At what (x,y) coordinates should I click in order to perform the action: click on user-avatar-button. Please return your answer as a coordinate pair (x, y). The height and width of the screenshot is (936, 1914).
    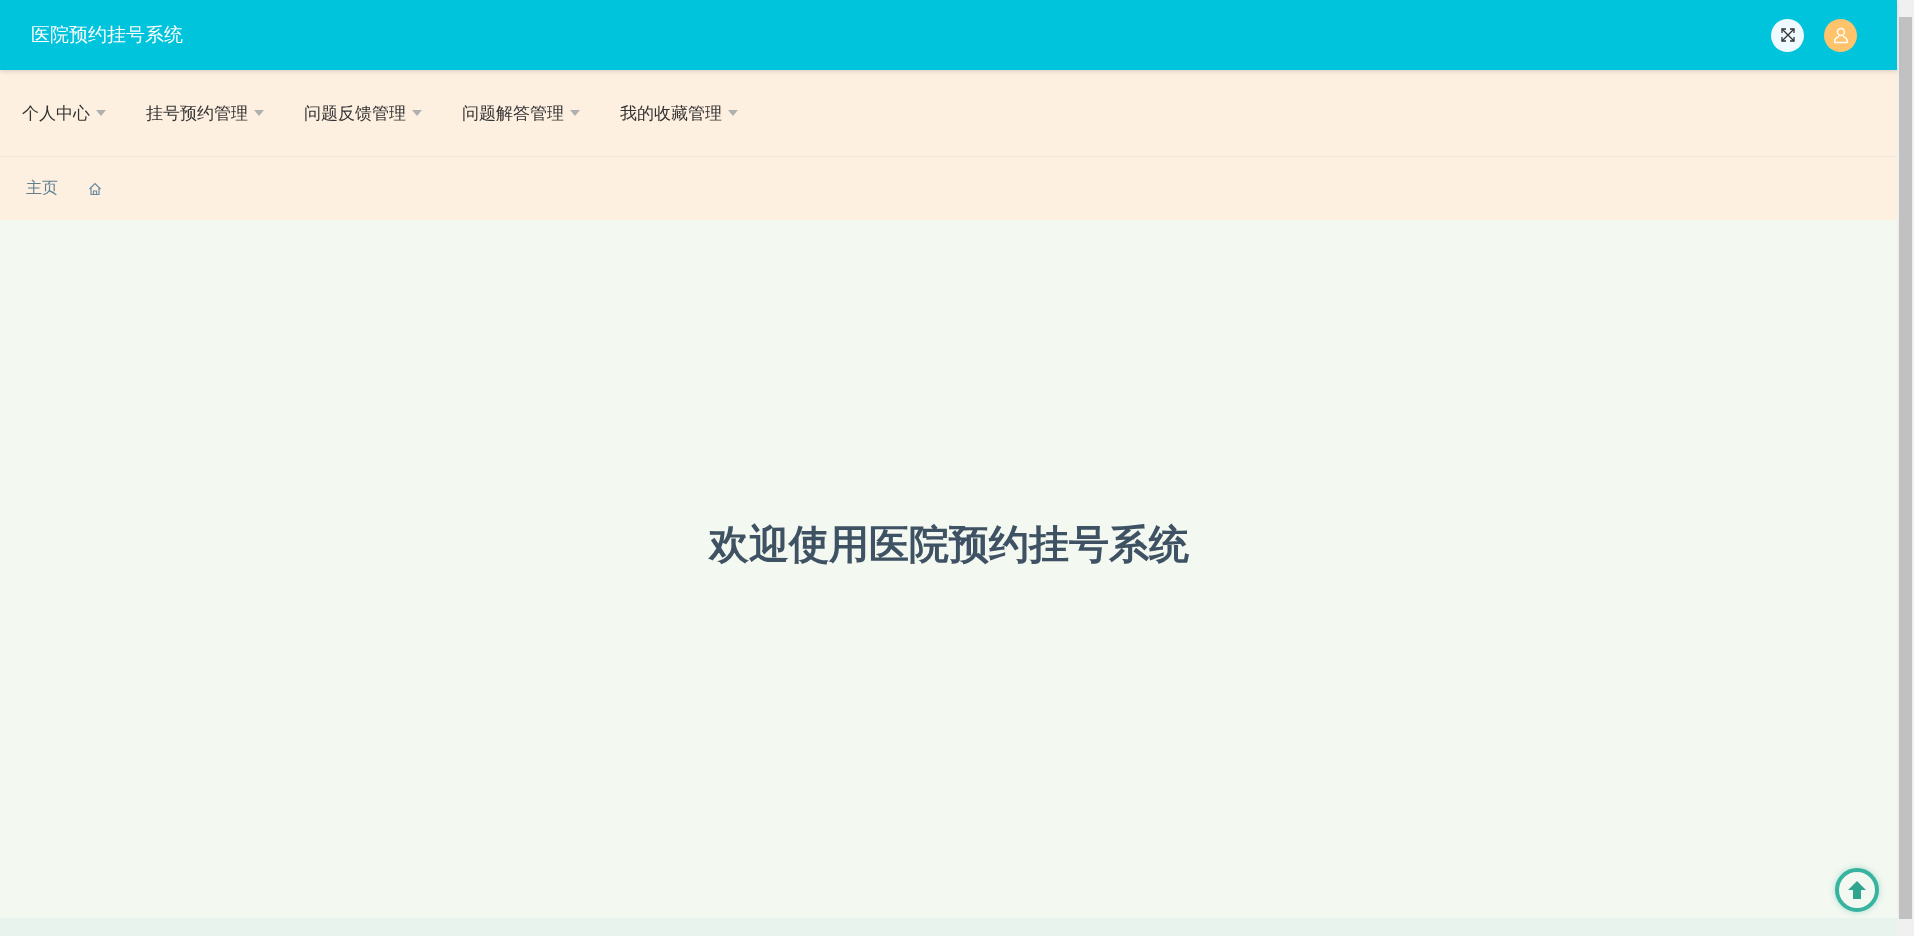
    Looking at the image, I should click on (1840, 35).